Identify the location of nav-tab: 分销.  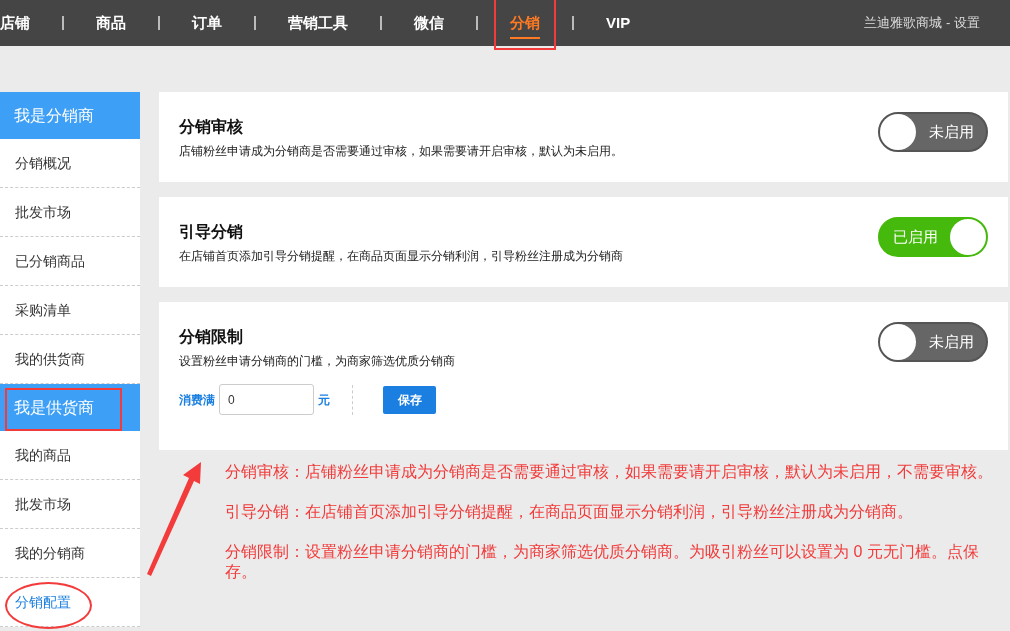
(525, 23).